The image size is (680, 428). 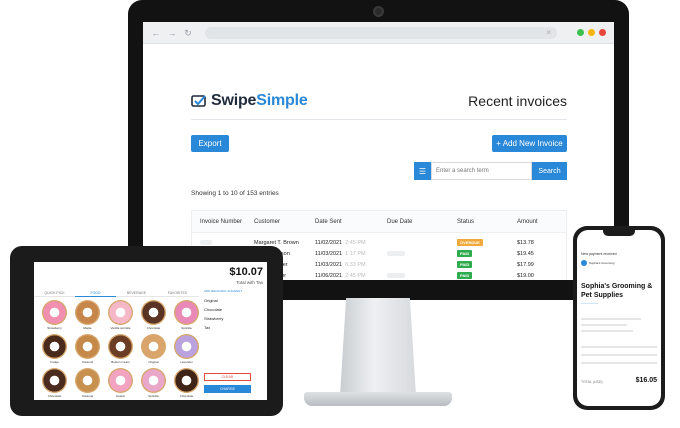 What do you see at coordinates (527, 222) in the screenshot?
I see `col-amount: Amount` at bounding box center [527, 222].